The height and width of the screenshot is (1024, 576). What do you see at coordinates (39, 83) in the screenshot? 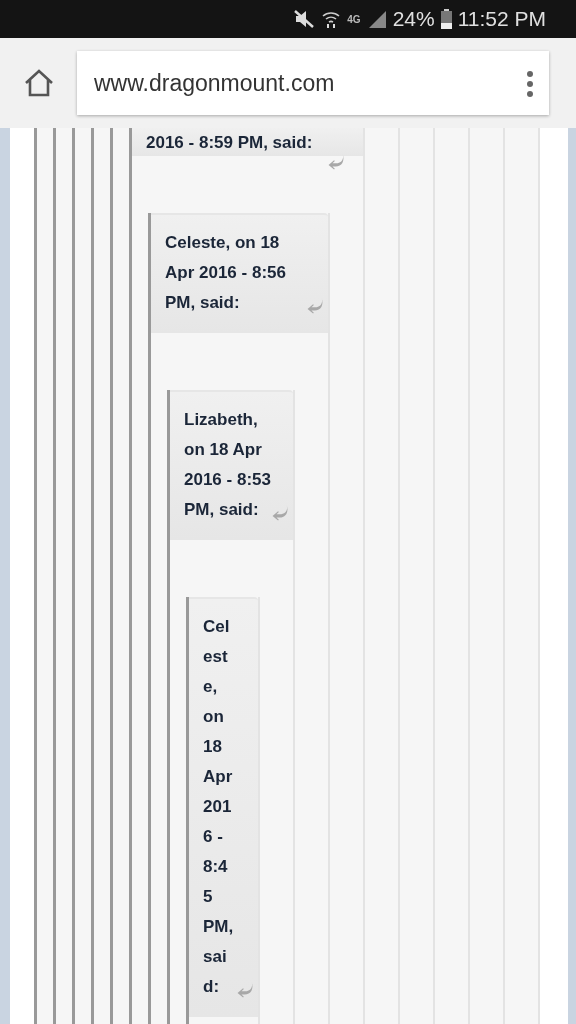
I see `home-icon` at bounding box center [39, 83].